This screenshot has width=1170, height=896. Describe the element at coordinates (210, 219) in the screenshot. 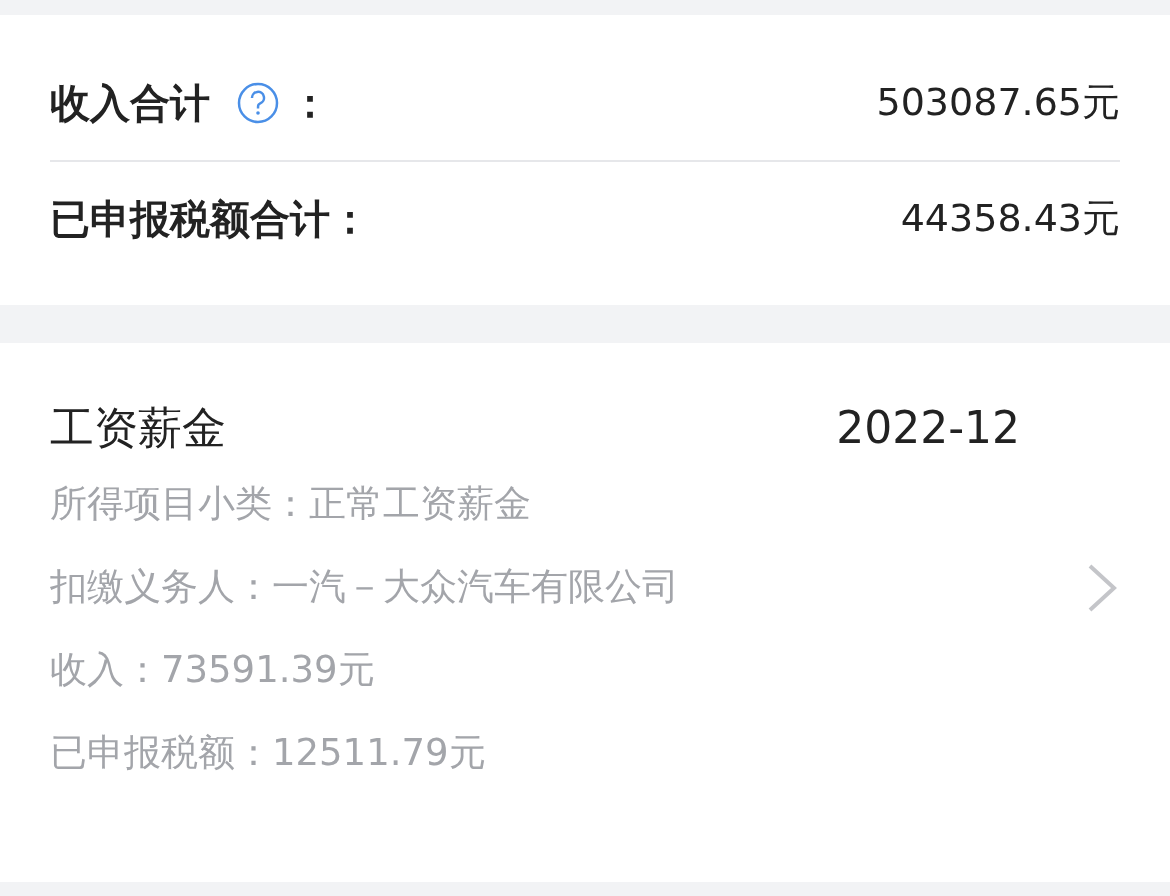

I see `row-label: 已申报税额合计：` at that location.